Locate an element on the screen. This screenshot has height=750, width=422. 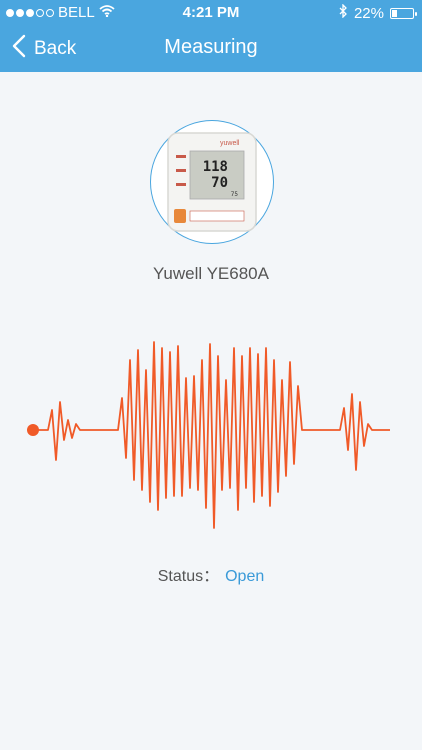
status-value: Open is located at coordinates (245, 576).